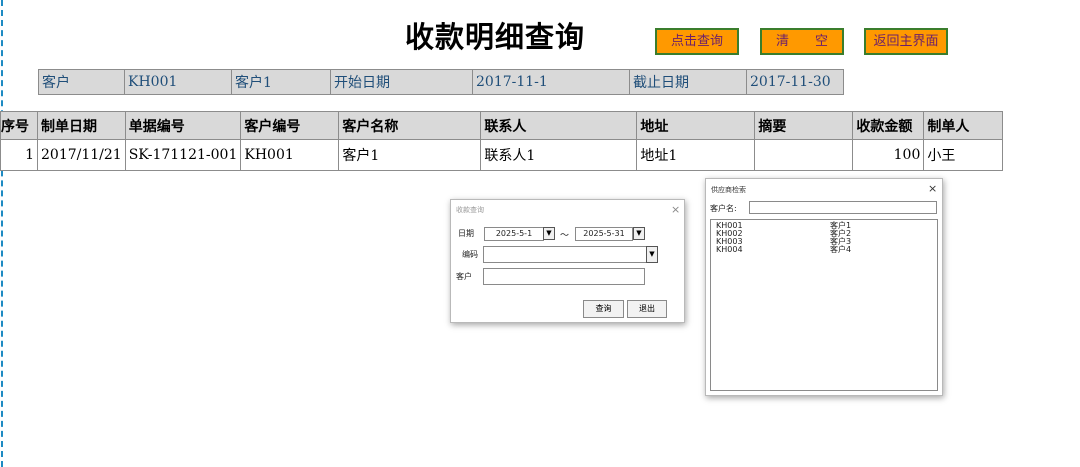 This screenshot has height=467, width=1080. What do you see at coordinates (470, 254) in the screenshot?
I see `code-label: 编码` at bounding box center [470, 254].